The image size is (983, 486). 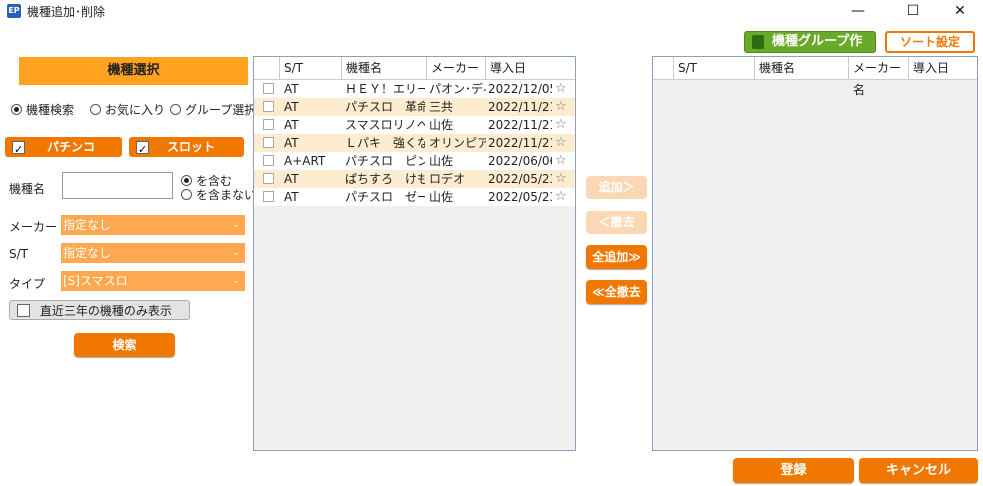 I want to click on radio-label: お気に入り, so click(x=135, y=110).